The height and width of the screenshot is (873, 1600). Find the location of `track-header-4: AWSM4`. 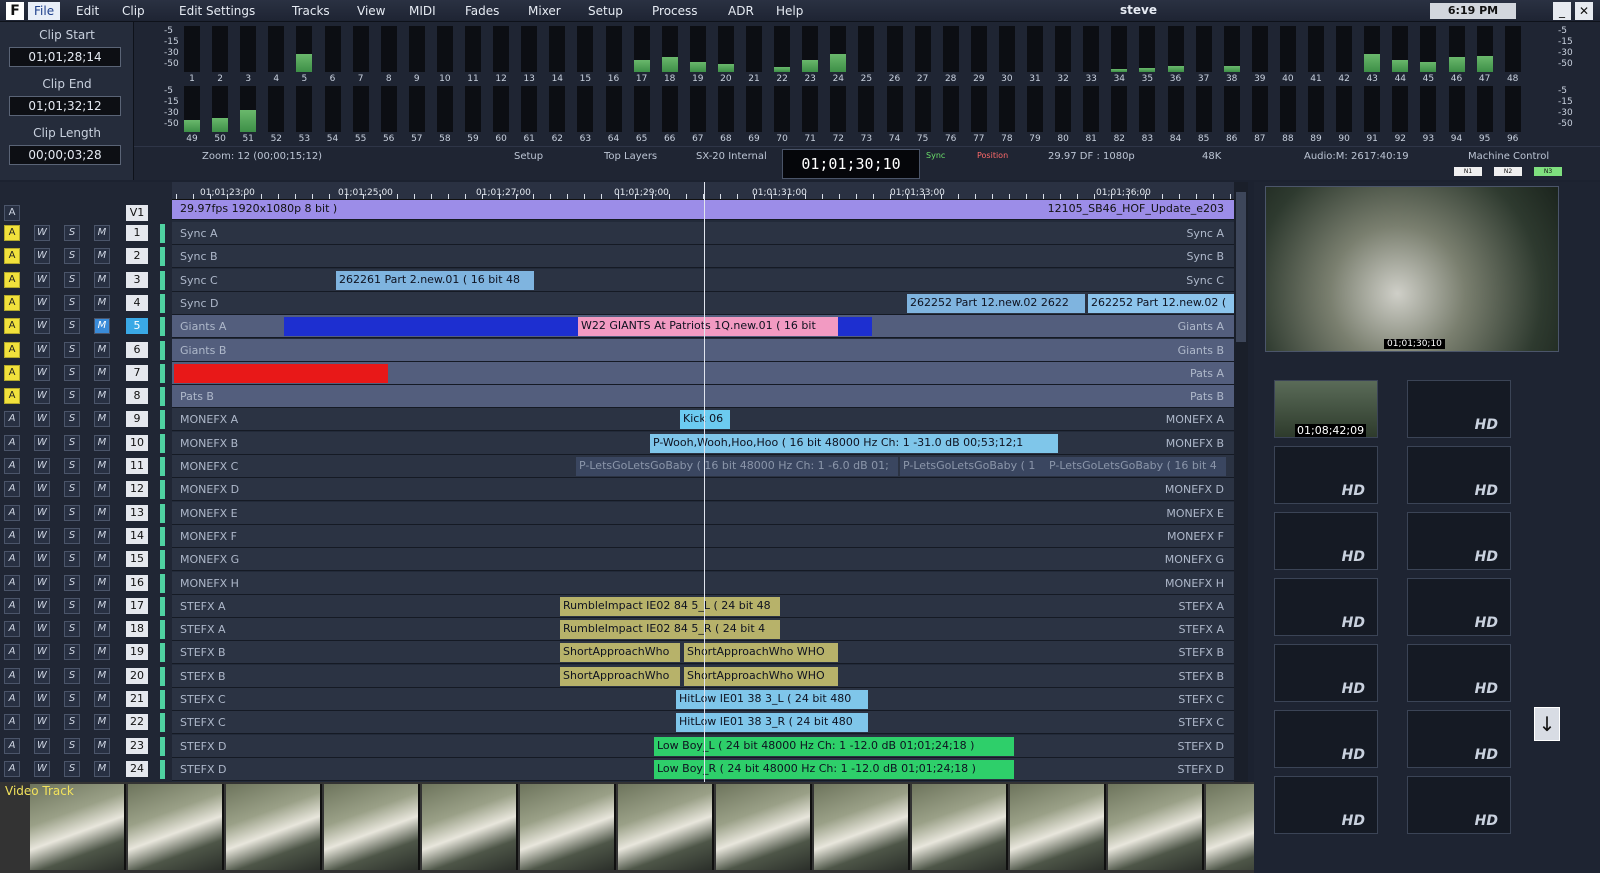

track-header-4: AWSM4 is located at coordinates (86, 303).